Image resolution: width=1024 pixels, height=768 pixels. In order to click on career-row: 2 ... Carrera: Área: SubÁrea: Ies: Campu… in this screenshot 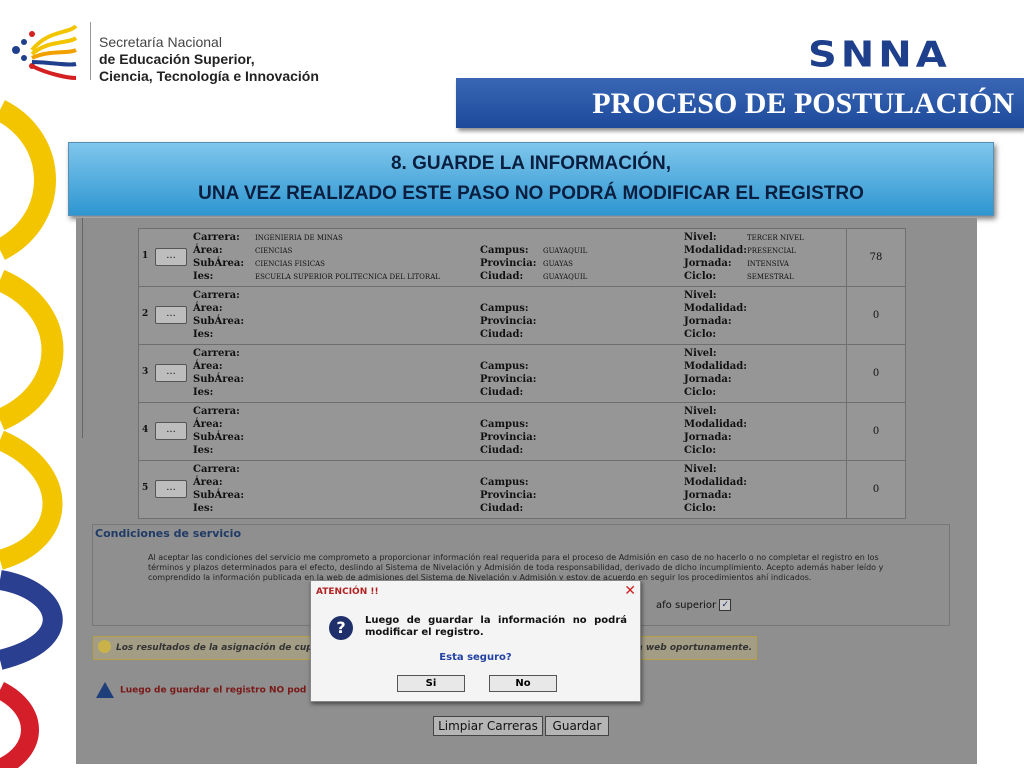, I will do `click(522, 315)`.